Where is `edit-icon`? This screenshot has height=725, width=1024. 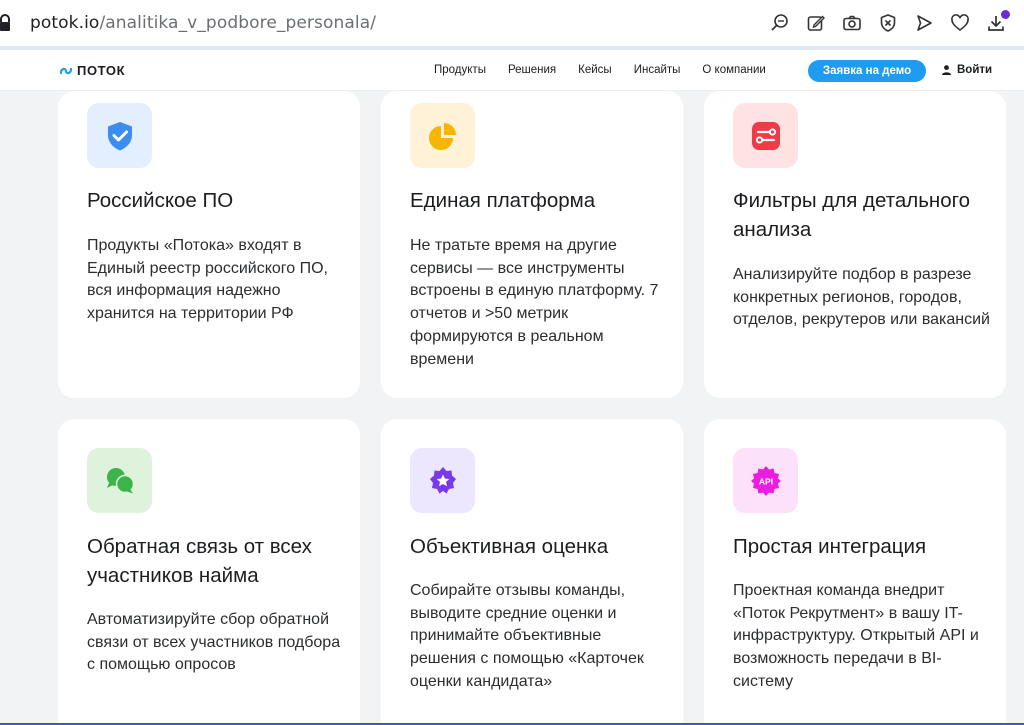
edit-icon is located at coordinates (816, 23).